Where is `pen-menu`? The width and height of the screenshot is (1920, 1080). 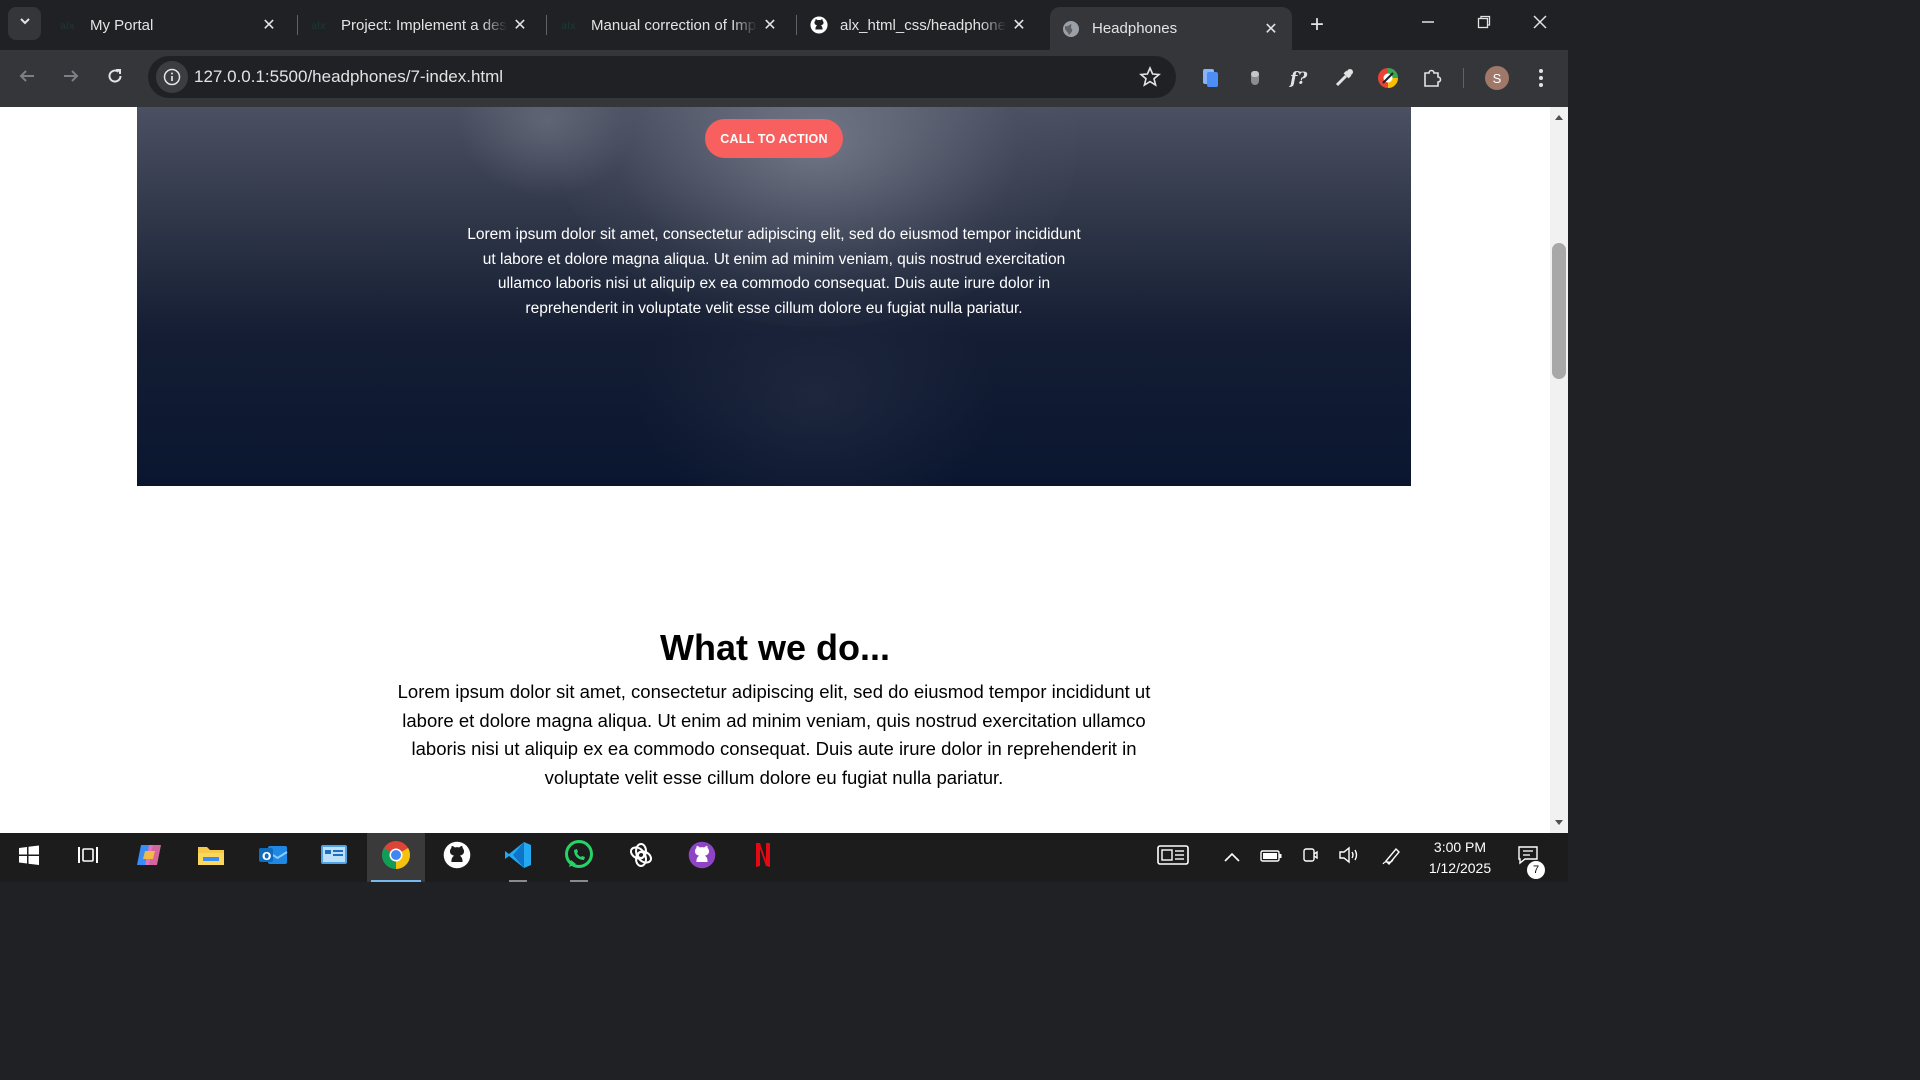
pen-menu is located at coordinates (1393, 857).